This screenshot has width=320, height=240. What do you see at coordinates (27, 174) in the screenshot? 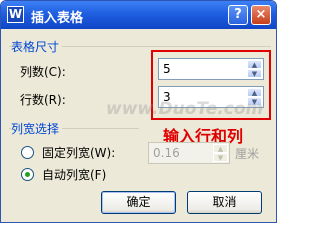
I see `auto-width-radio` at bounding box center [27, 174].